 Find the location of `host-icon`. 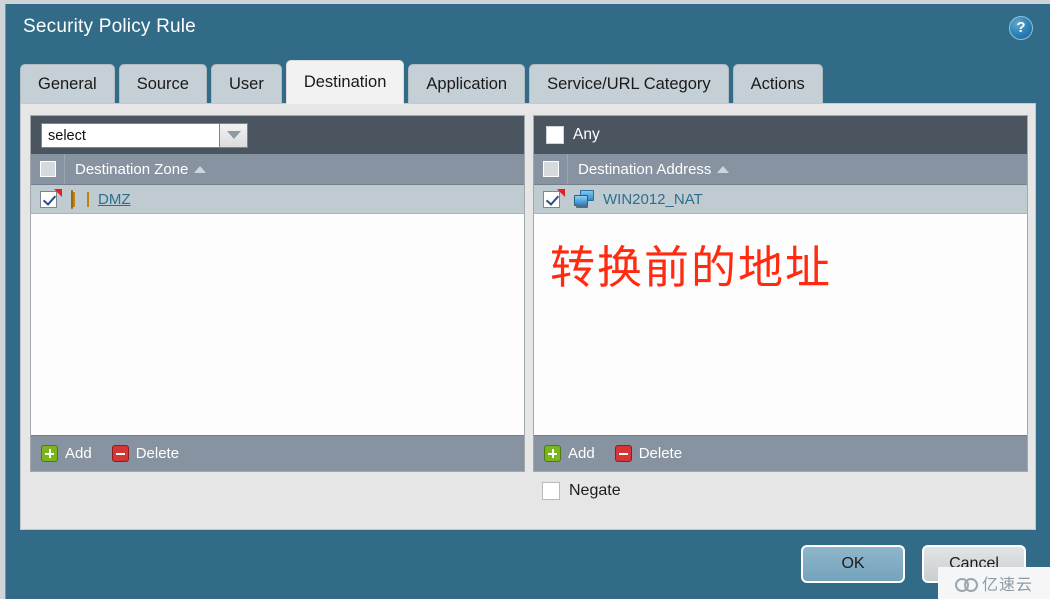

host-icon is located at coordinates (585, 199).